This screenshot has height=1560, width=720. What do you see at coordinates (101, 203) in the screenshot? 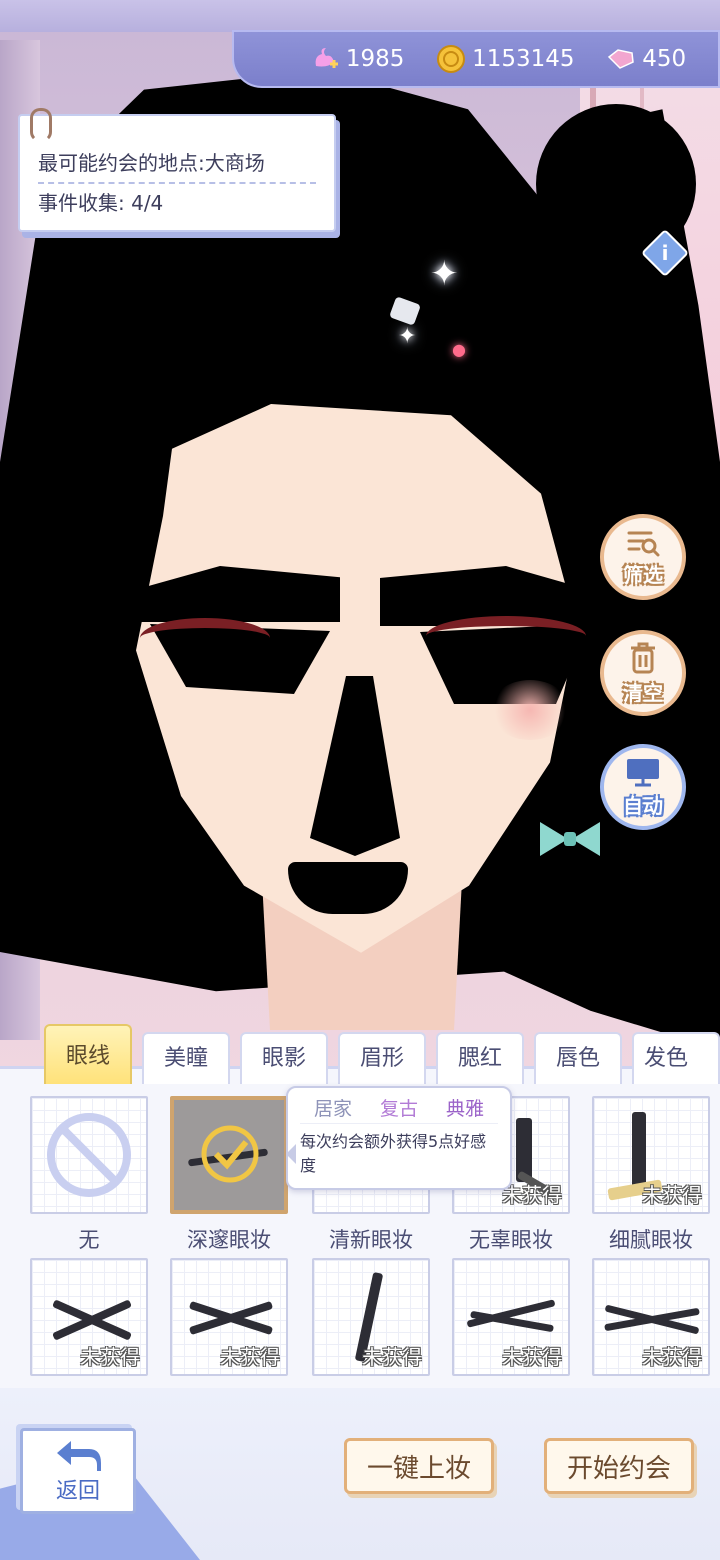
I see `event-collection: 事件收集: 4/4` at bounding box center [101, 203].